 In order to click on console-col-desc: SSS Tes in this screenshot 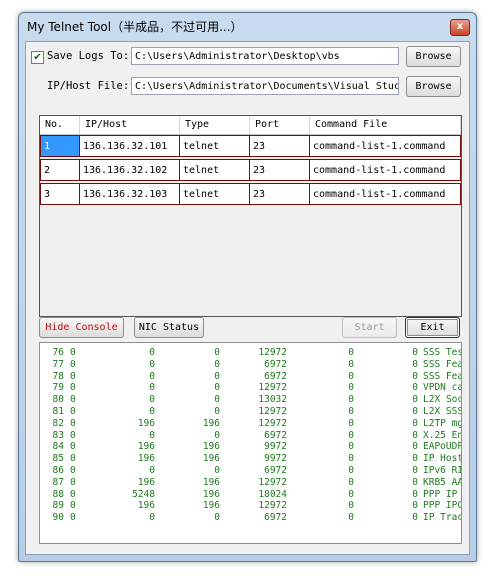, I will do `click(442, 352)`.